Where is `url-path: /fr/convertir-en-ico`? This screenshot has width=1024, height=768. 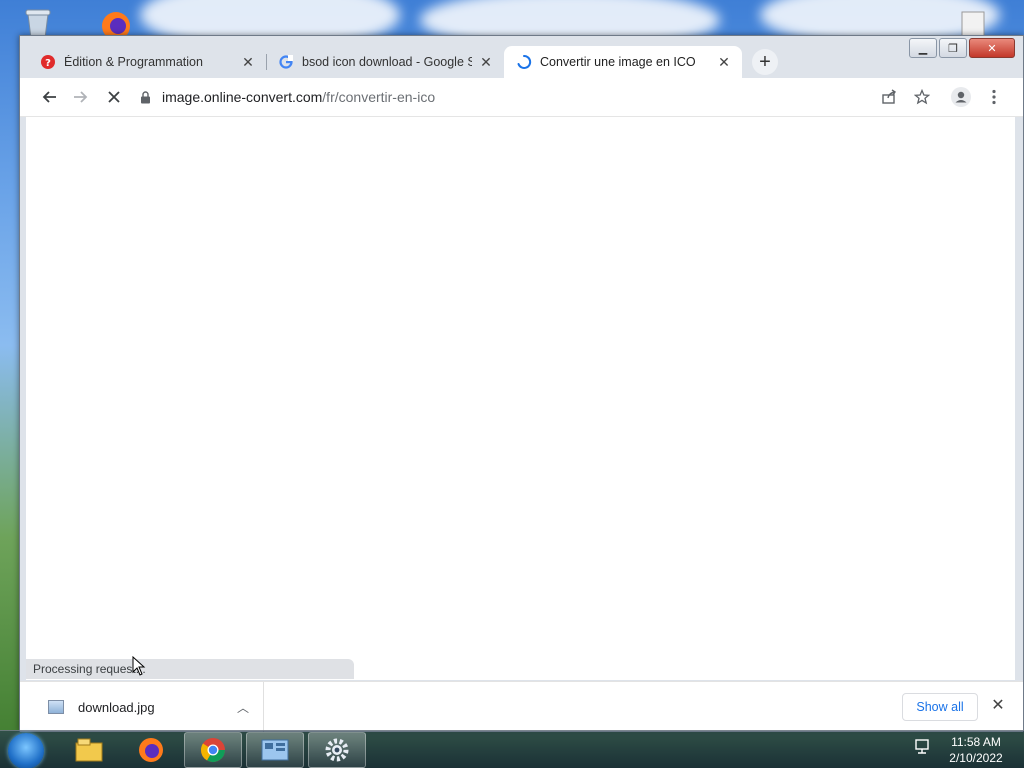
url-path: /fr/convertir-en-ico is located at coordinates (379, 97).